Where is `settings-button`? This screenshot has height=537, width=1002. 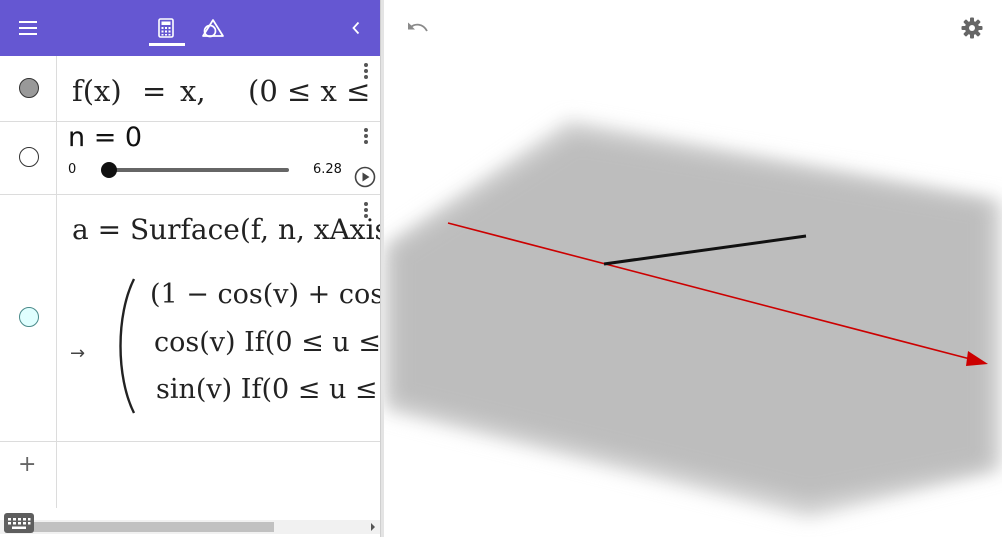 settings-button is located at coordinates (972, 28).